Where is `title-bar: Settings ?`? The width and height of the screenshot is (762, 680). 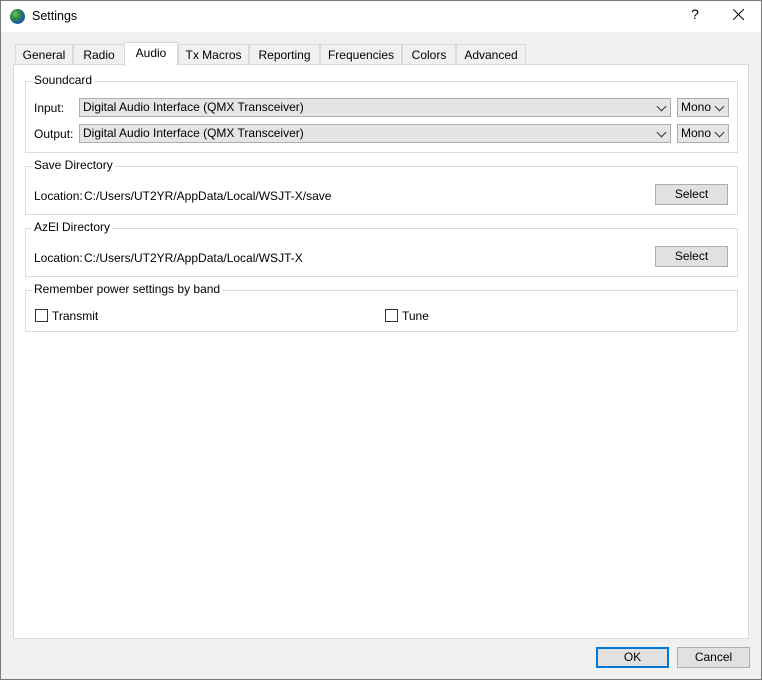 title-bar: Settings ? is located at coordinates (381, 16).